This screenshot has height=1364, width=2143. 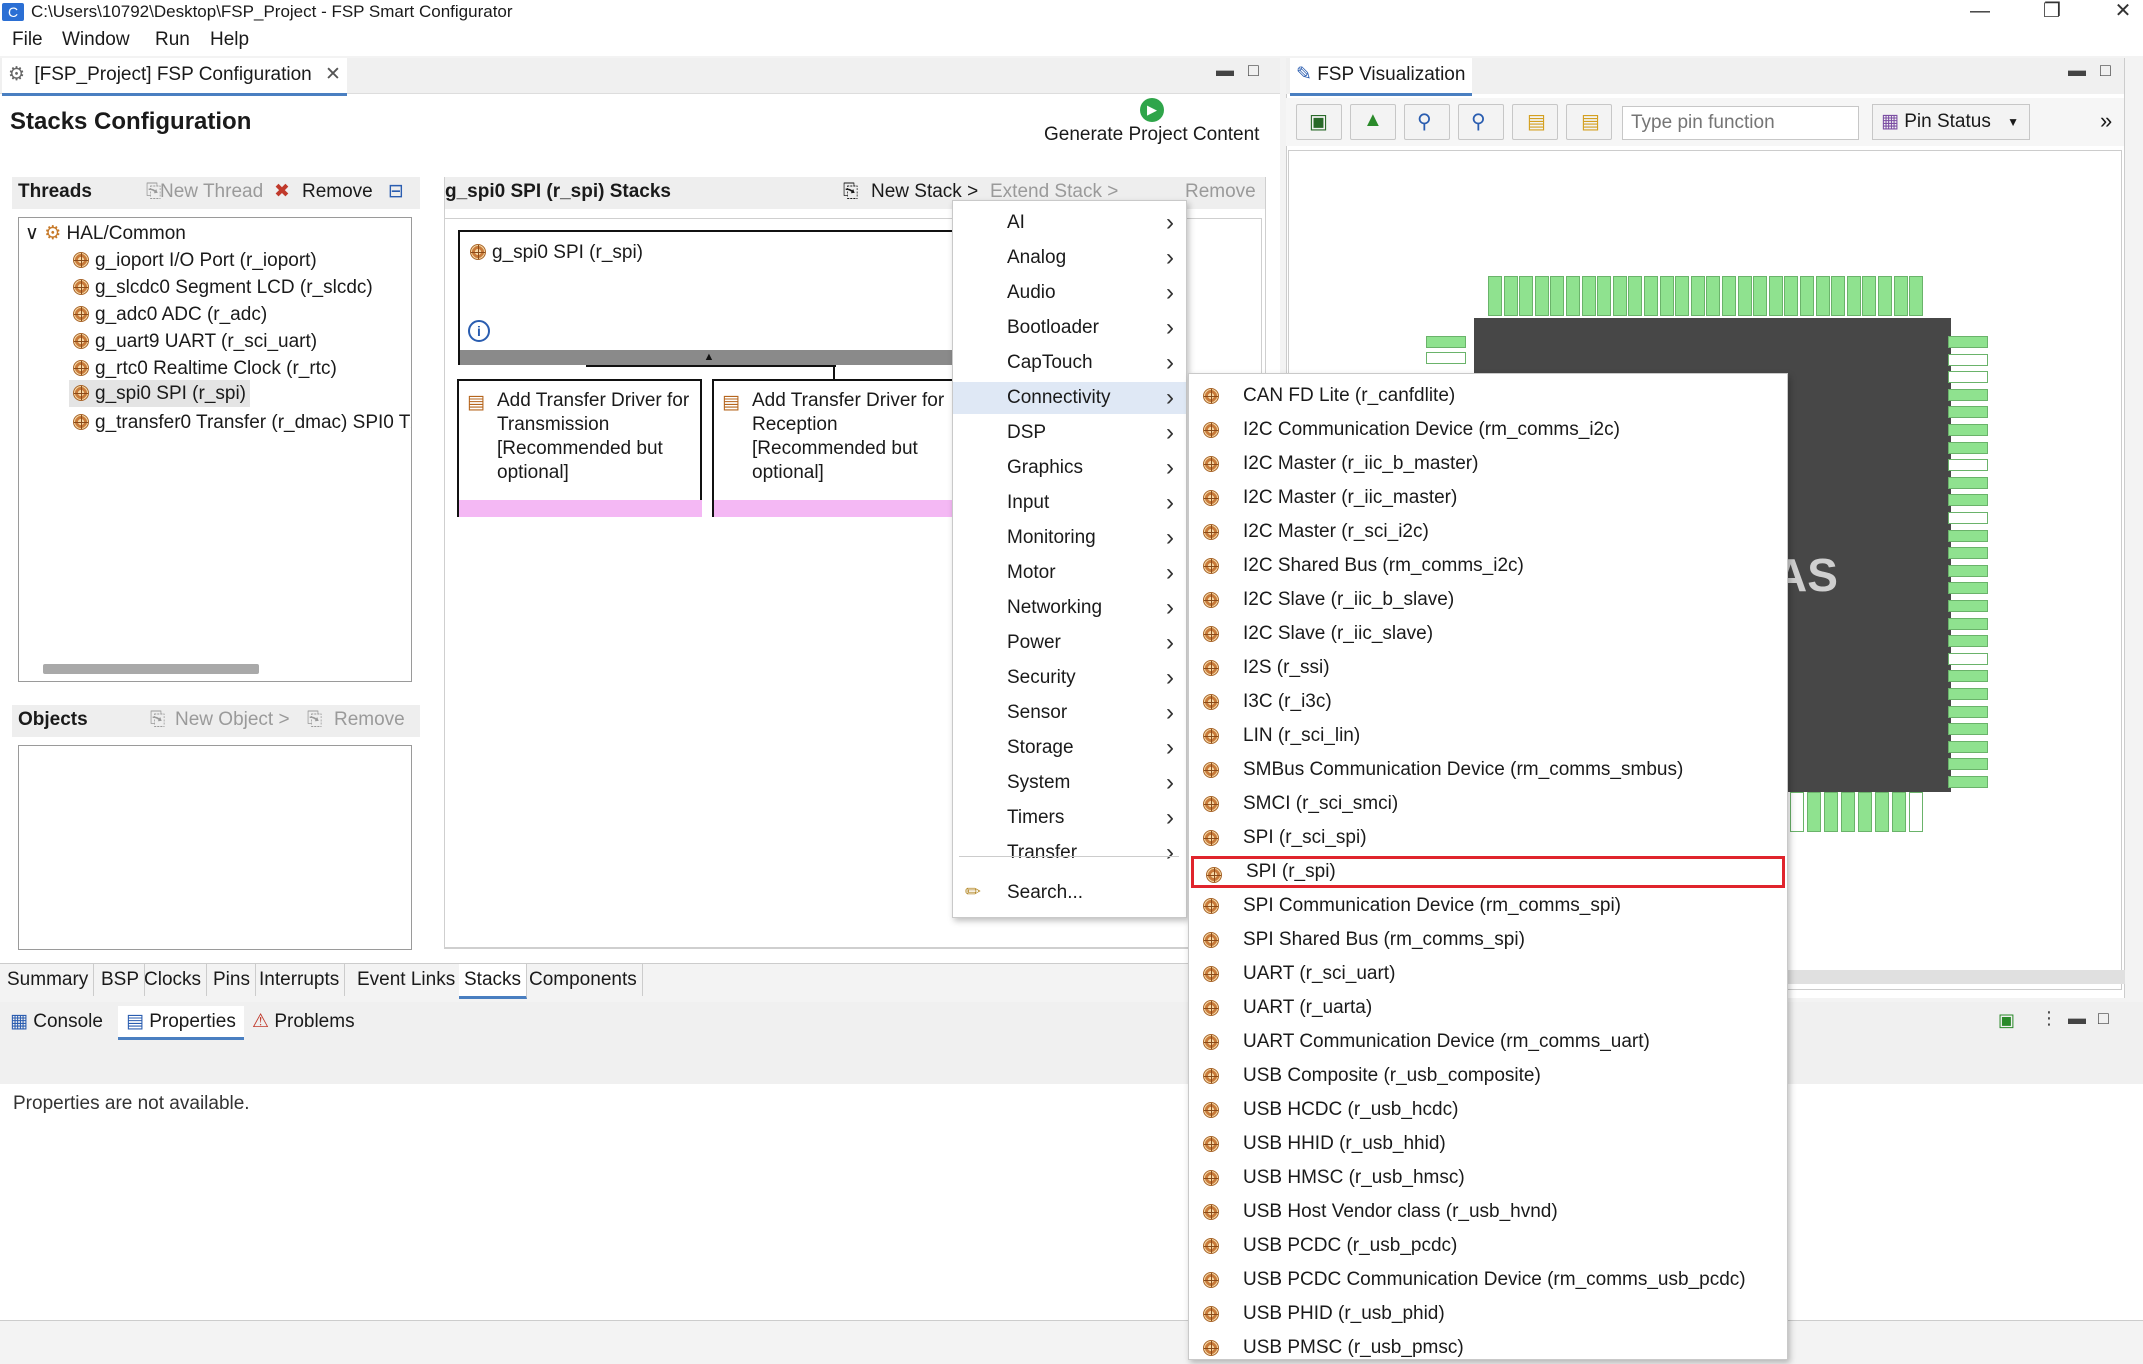 I want to click on menu-item-power: Power ›, so click(x=1069, y=643).